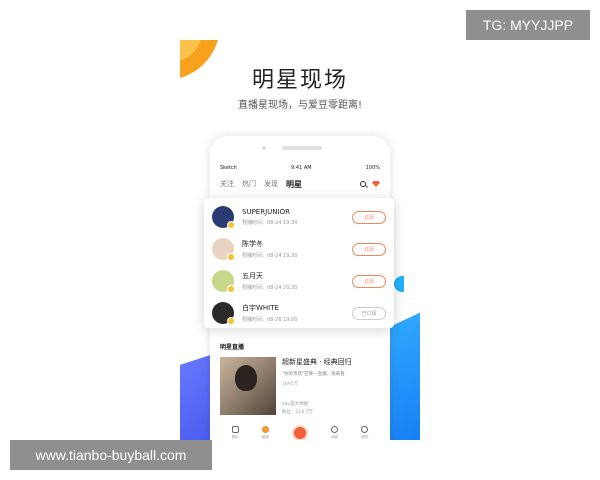 The image size is (600, 480). What do you see at coordinates (299, 217) in the screenshot?
I see `star-row: SUPERJUNIOR 预播时间：08-24 19:30 订阅` at bounding box center [299, 217].